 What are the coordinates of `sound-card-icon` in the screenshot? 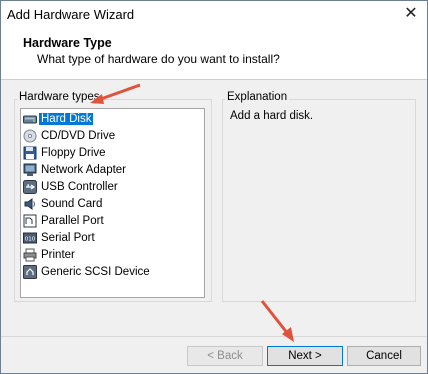 It's located at (30, 204).